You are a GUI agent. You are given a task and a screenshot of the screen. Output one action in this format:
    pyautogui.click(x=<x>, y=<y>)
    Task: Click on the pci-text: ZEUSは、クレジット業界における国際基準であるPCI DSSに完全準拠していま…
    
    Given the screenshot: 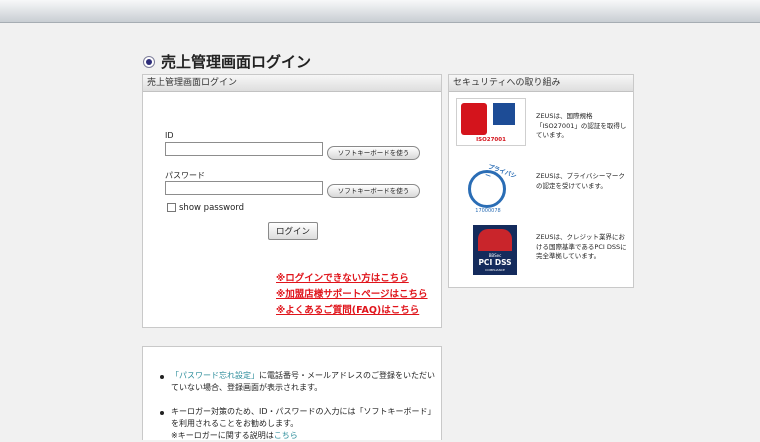 What is the action you would take?
    pyautogui.click(x=581, y=246)
    